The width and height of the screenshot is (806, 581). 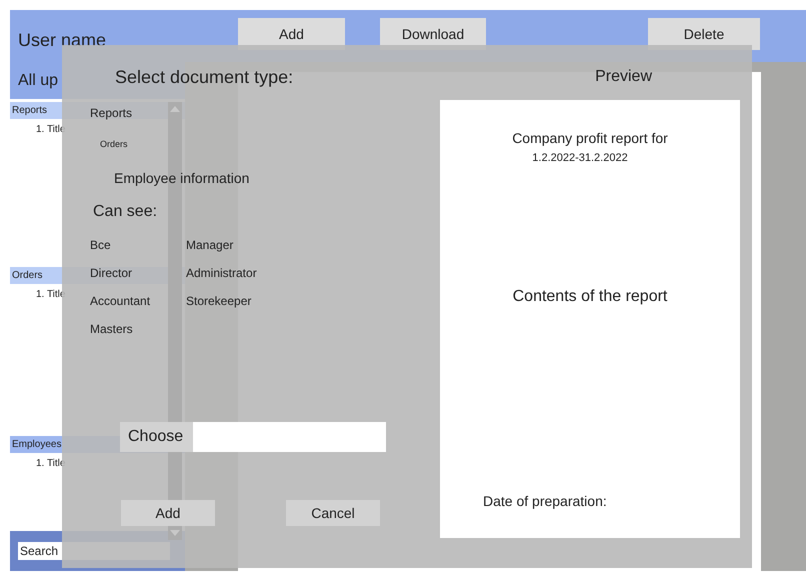 What do you see at coordinates (623, 76) in the screenshot?
I see `preview-label: Preview` at bounding box center [623, 76].